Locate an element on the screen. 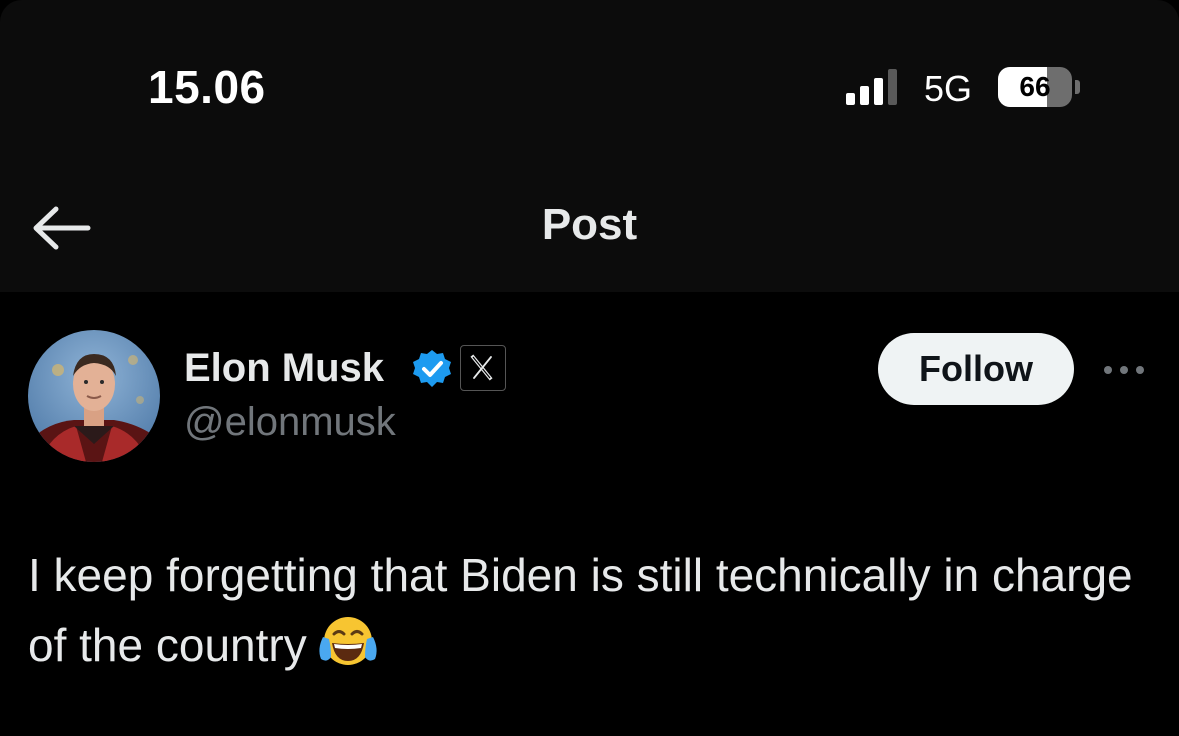 This screenshot has width=1179, height=736. status-time: 15.06 is located at coordinates (207, 87).